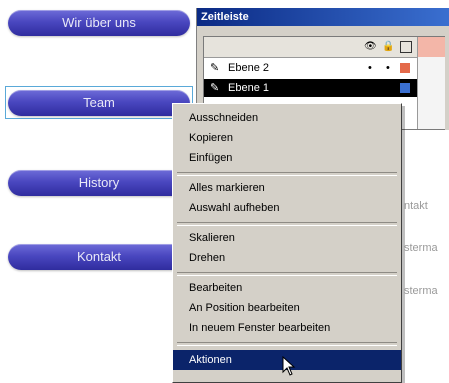  Describe the element at coordinates (248, 88) in the screenshot. I see `layer-name: Ebene 1` at that location.